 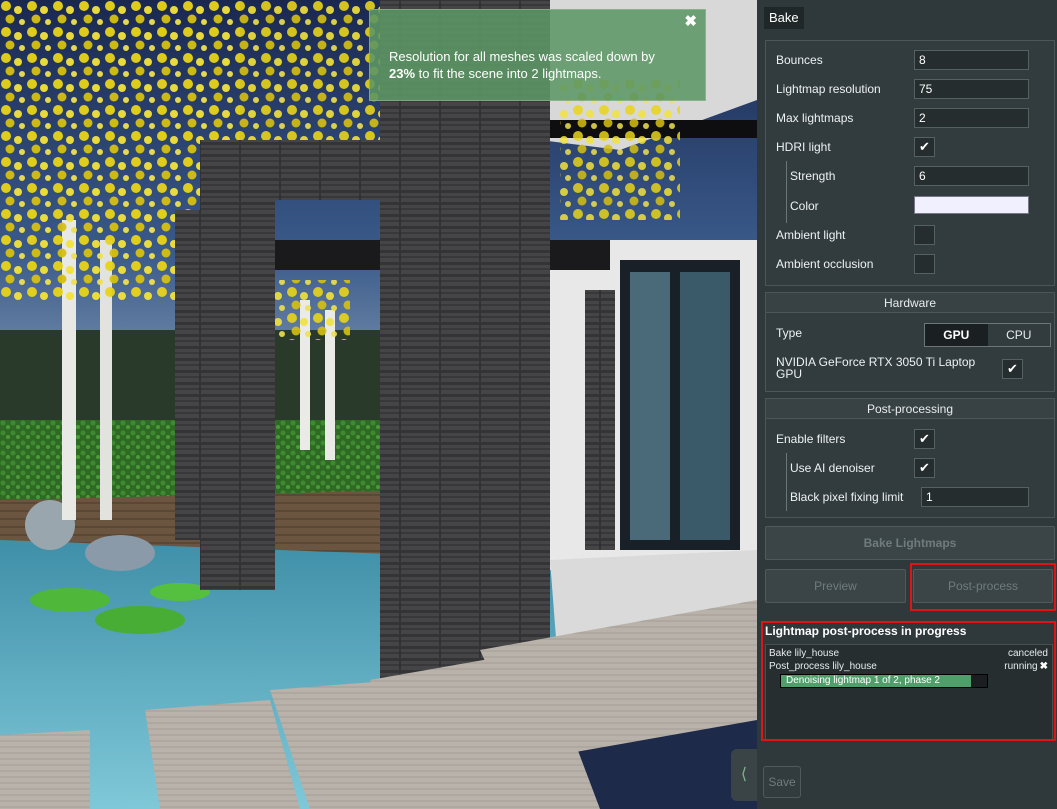 What do you see at coordinates (803, 147) in the screenshot?
I see `hdri-light-label: HDRI light` at bounding box center [803, 147].